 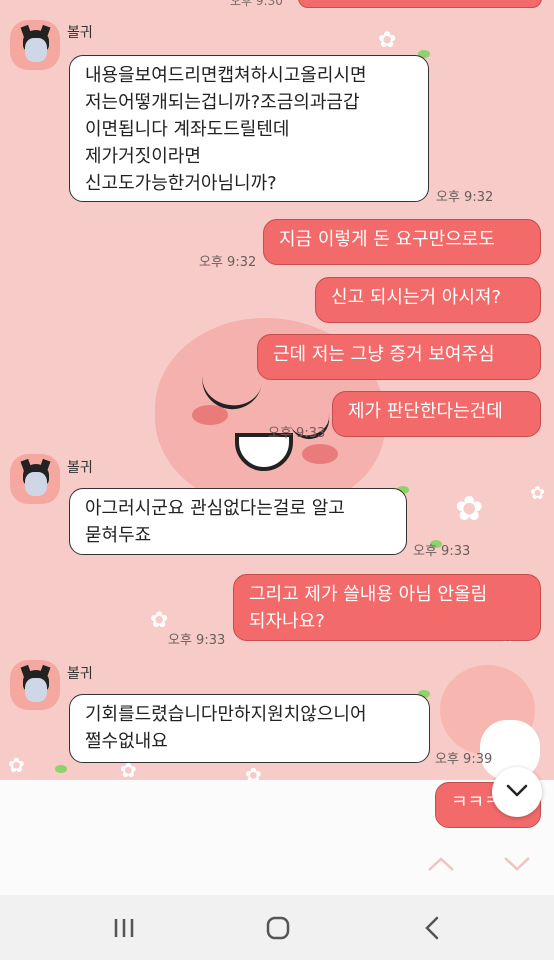 I want to click on scroll-to-bottom-button, so click(x=517, y=792).